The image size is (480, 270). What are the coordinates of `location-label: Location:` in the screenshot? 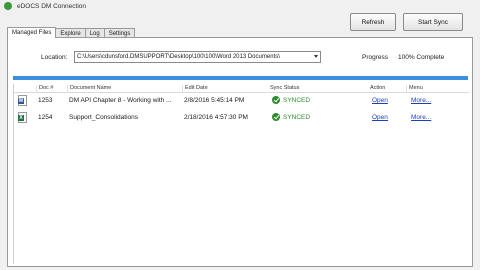 It's located at (54, 57).